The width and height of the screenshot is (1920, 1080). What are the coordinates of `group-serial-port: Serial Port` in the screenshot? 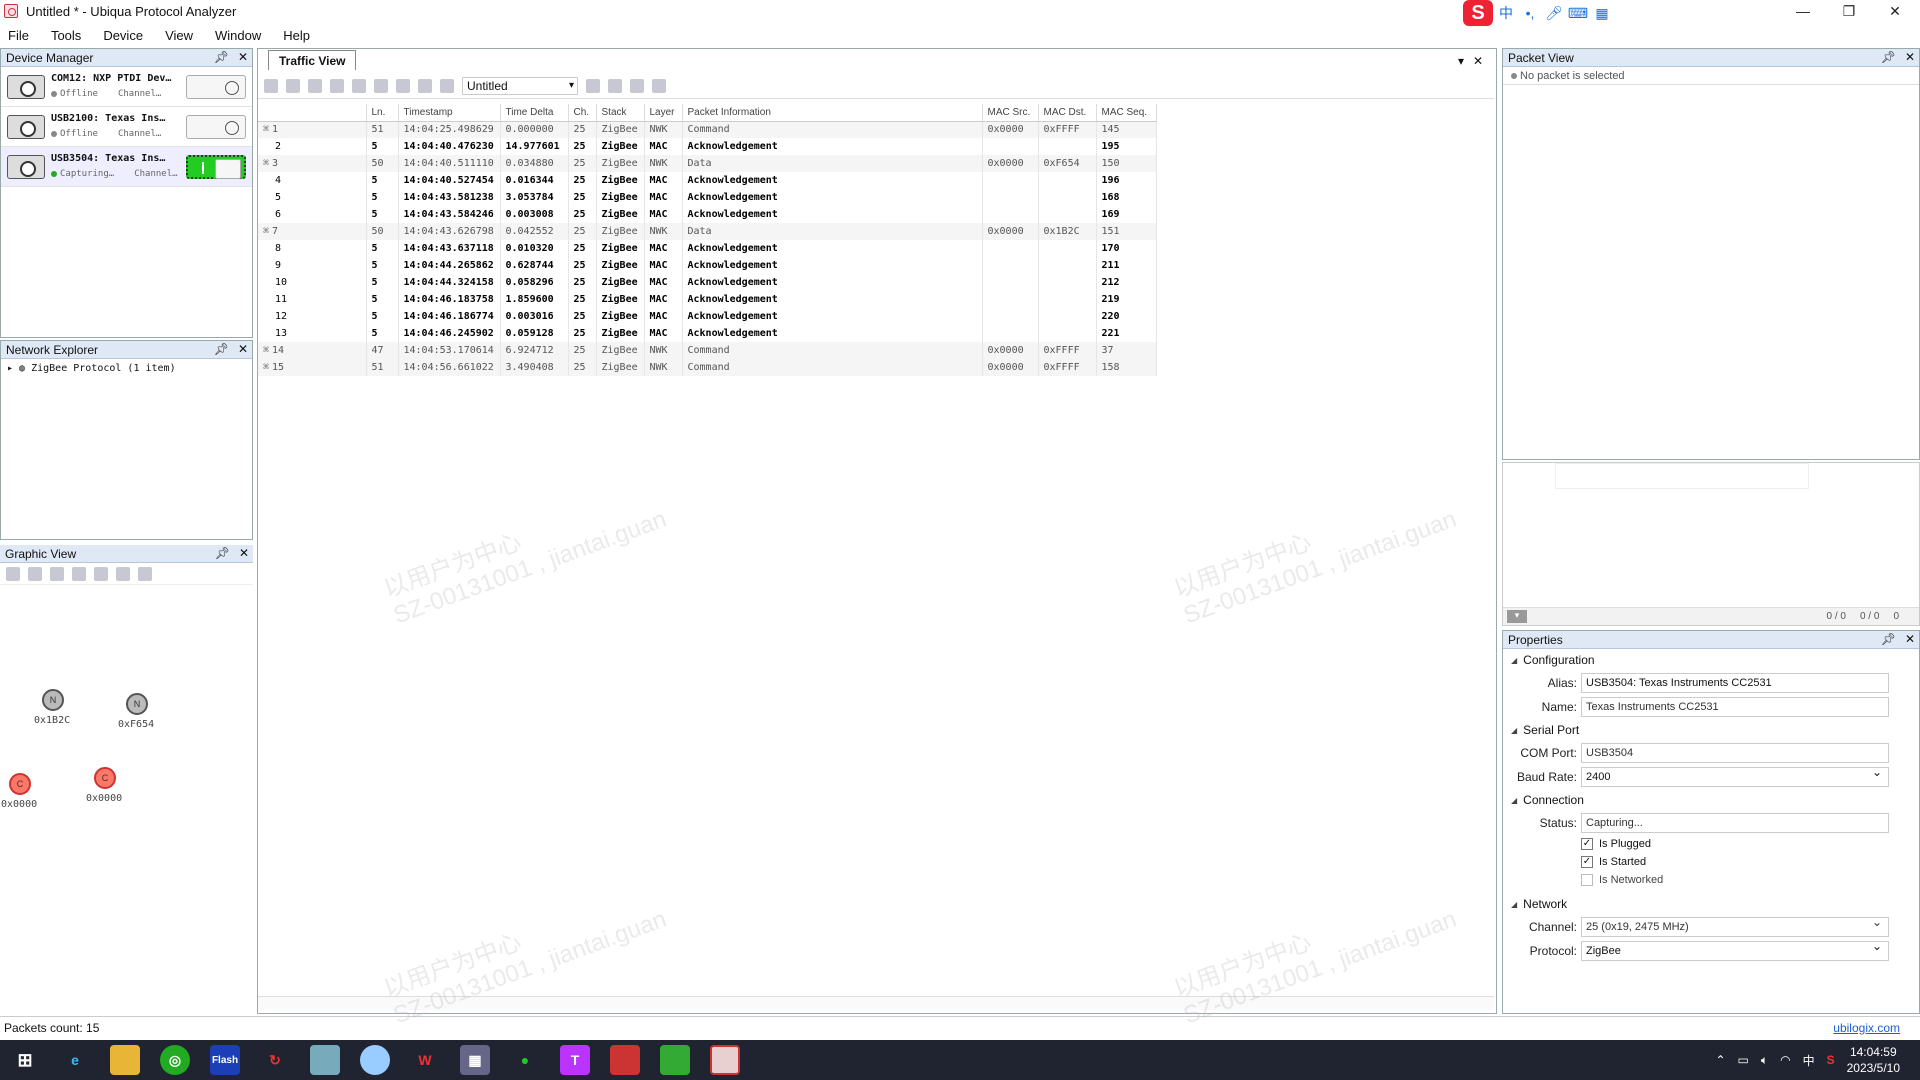 It's located at (1711, 730).